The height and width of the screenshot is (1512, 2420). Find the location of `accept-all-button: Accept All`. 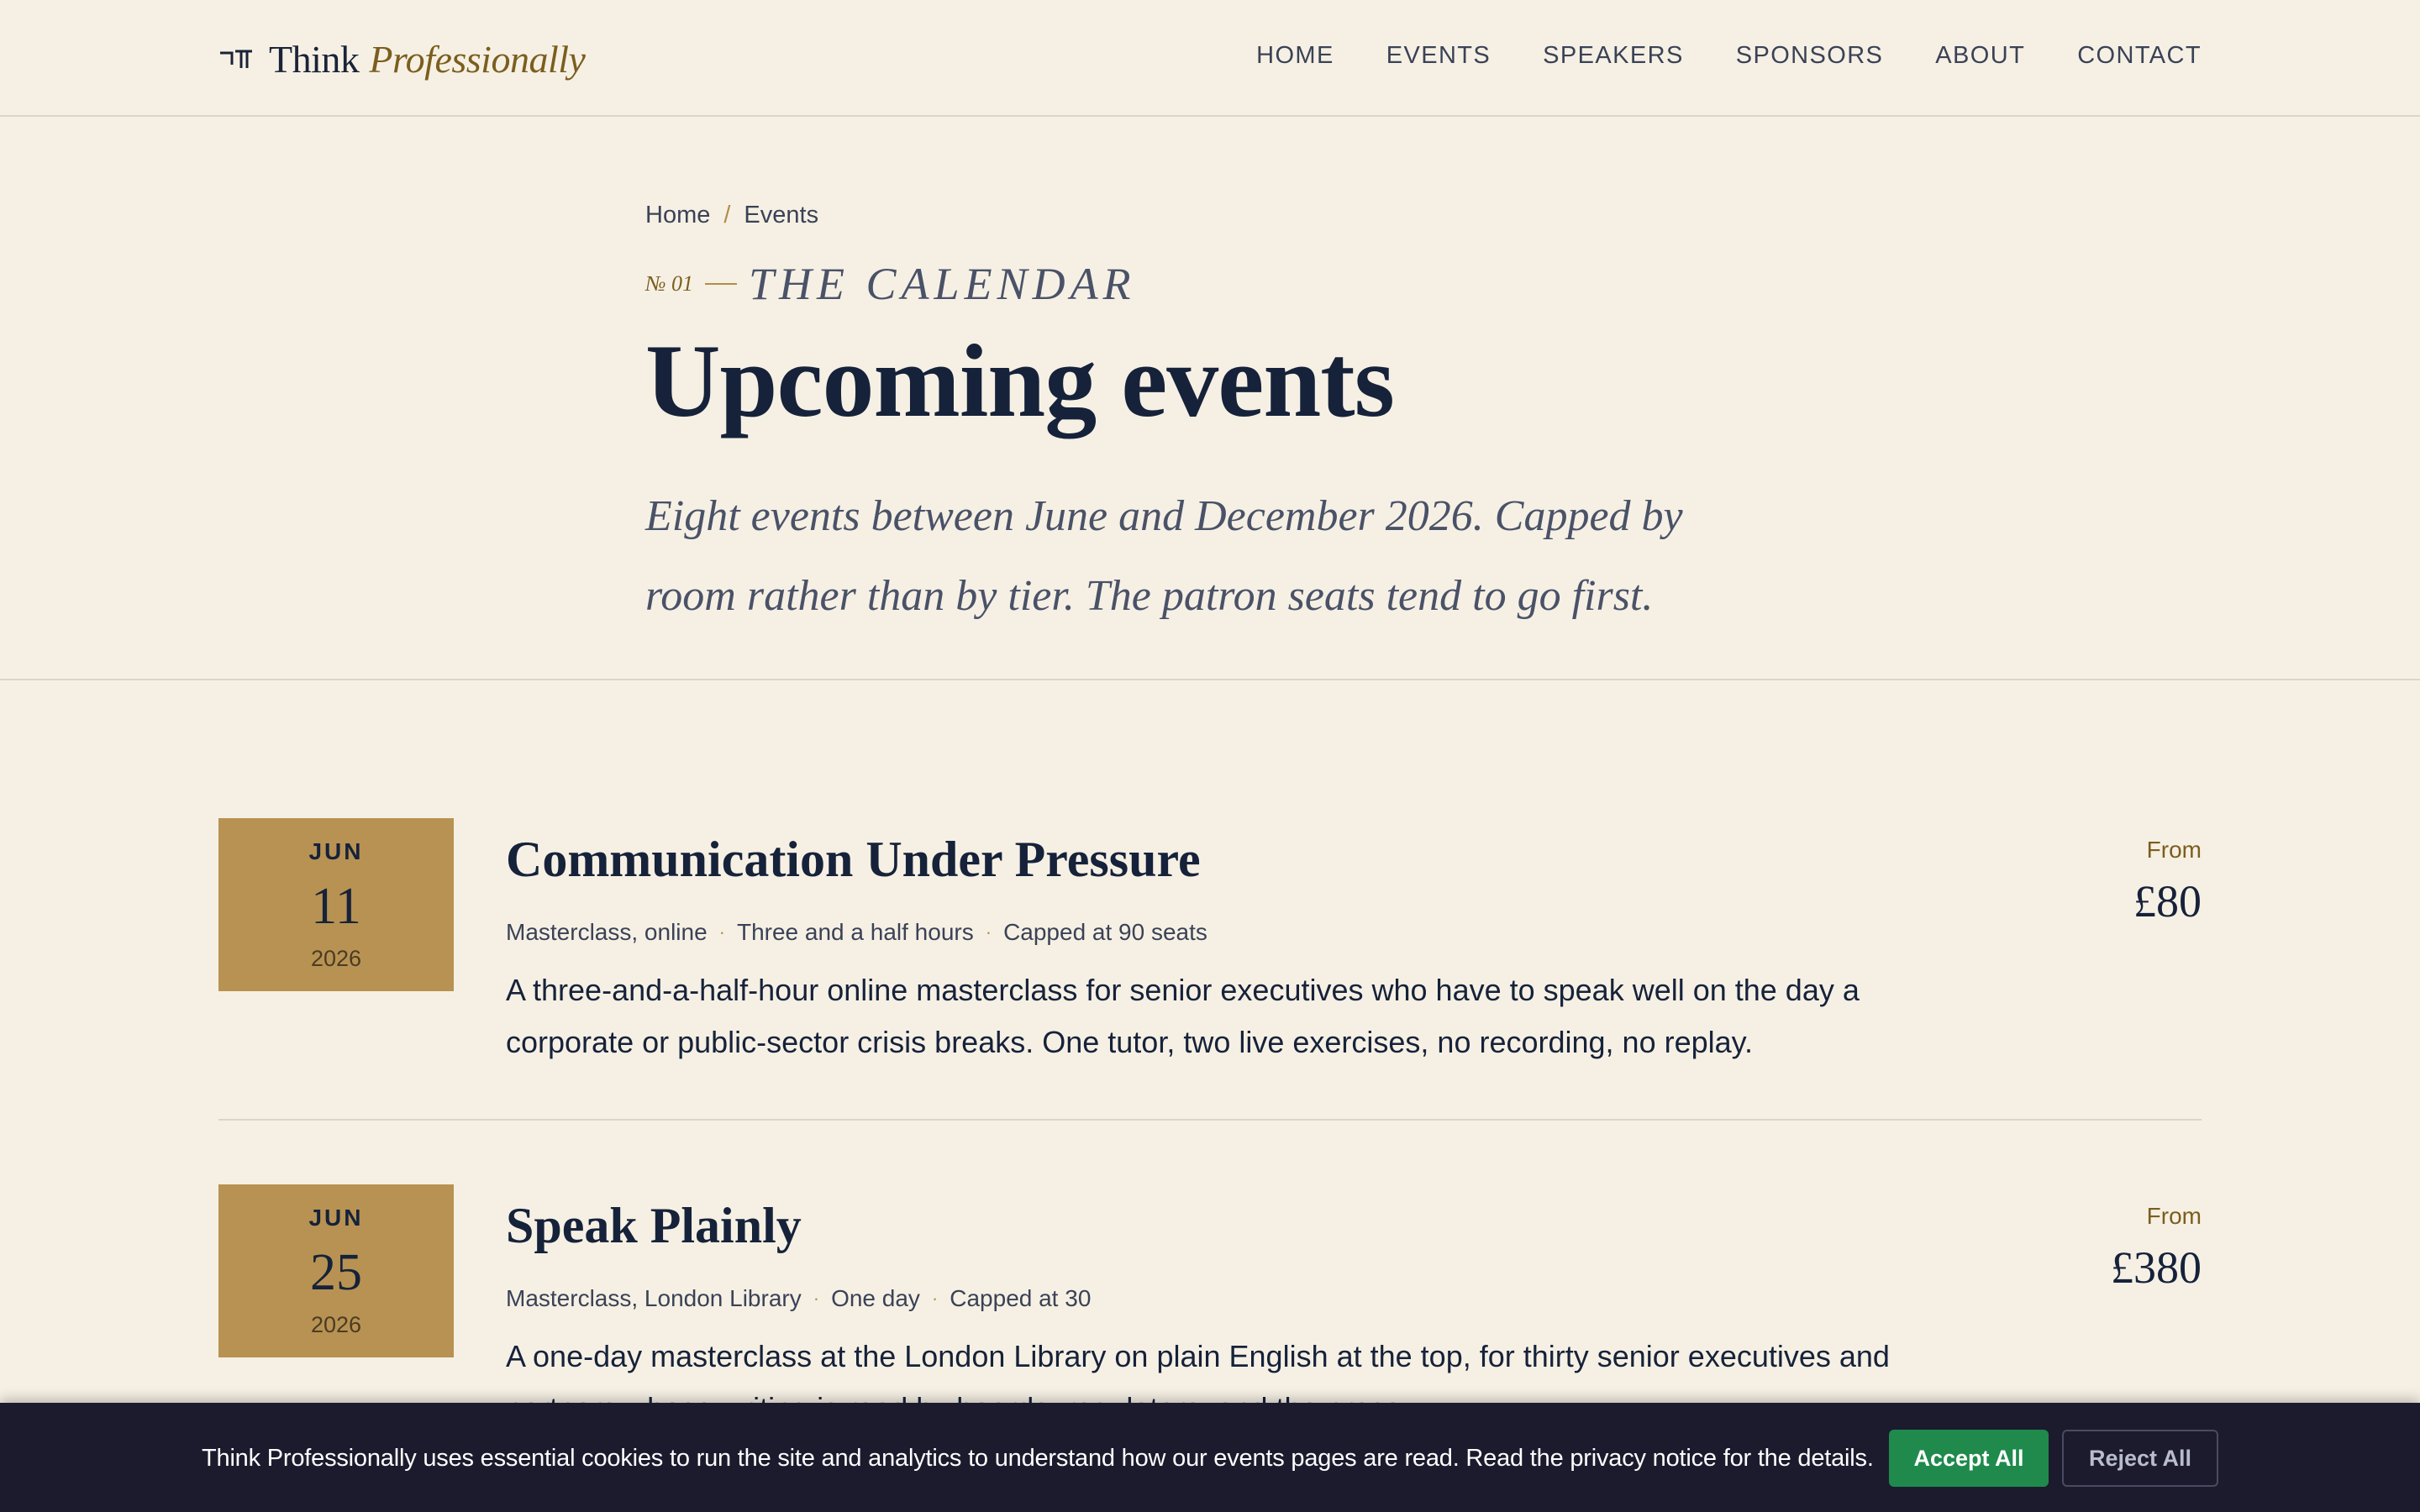

accept-all-button: Accept All is located at coordinates (1969, 1458).